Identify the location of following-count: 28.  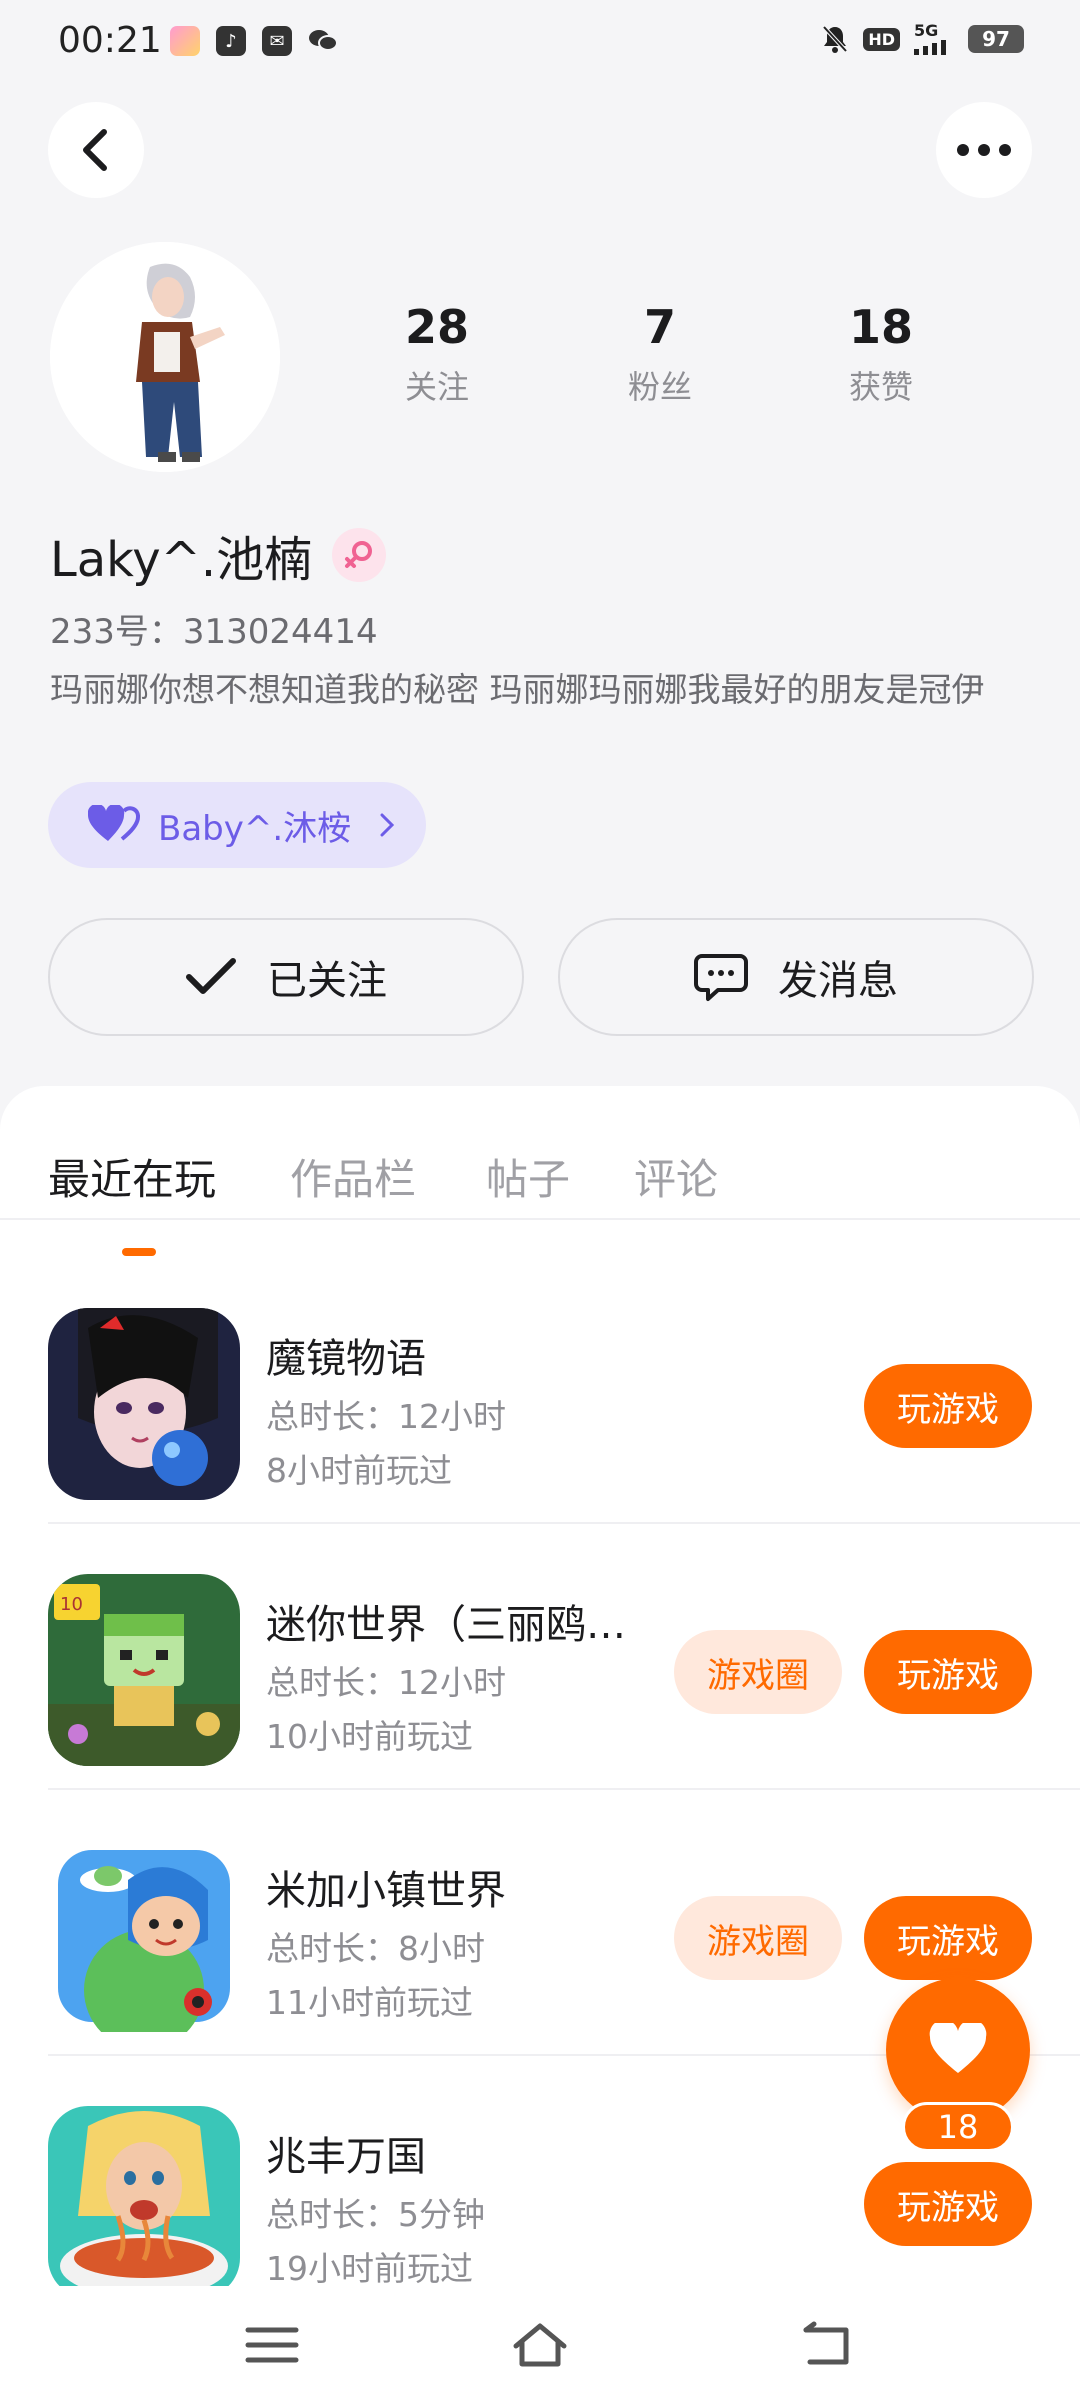
(436, 327).